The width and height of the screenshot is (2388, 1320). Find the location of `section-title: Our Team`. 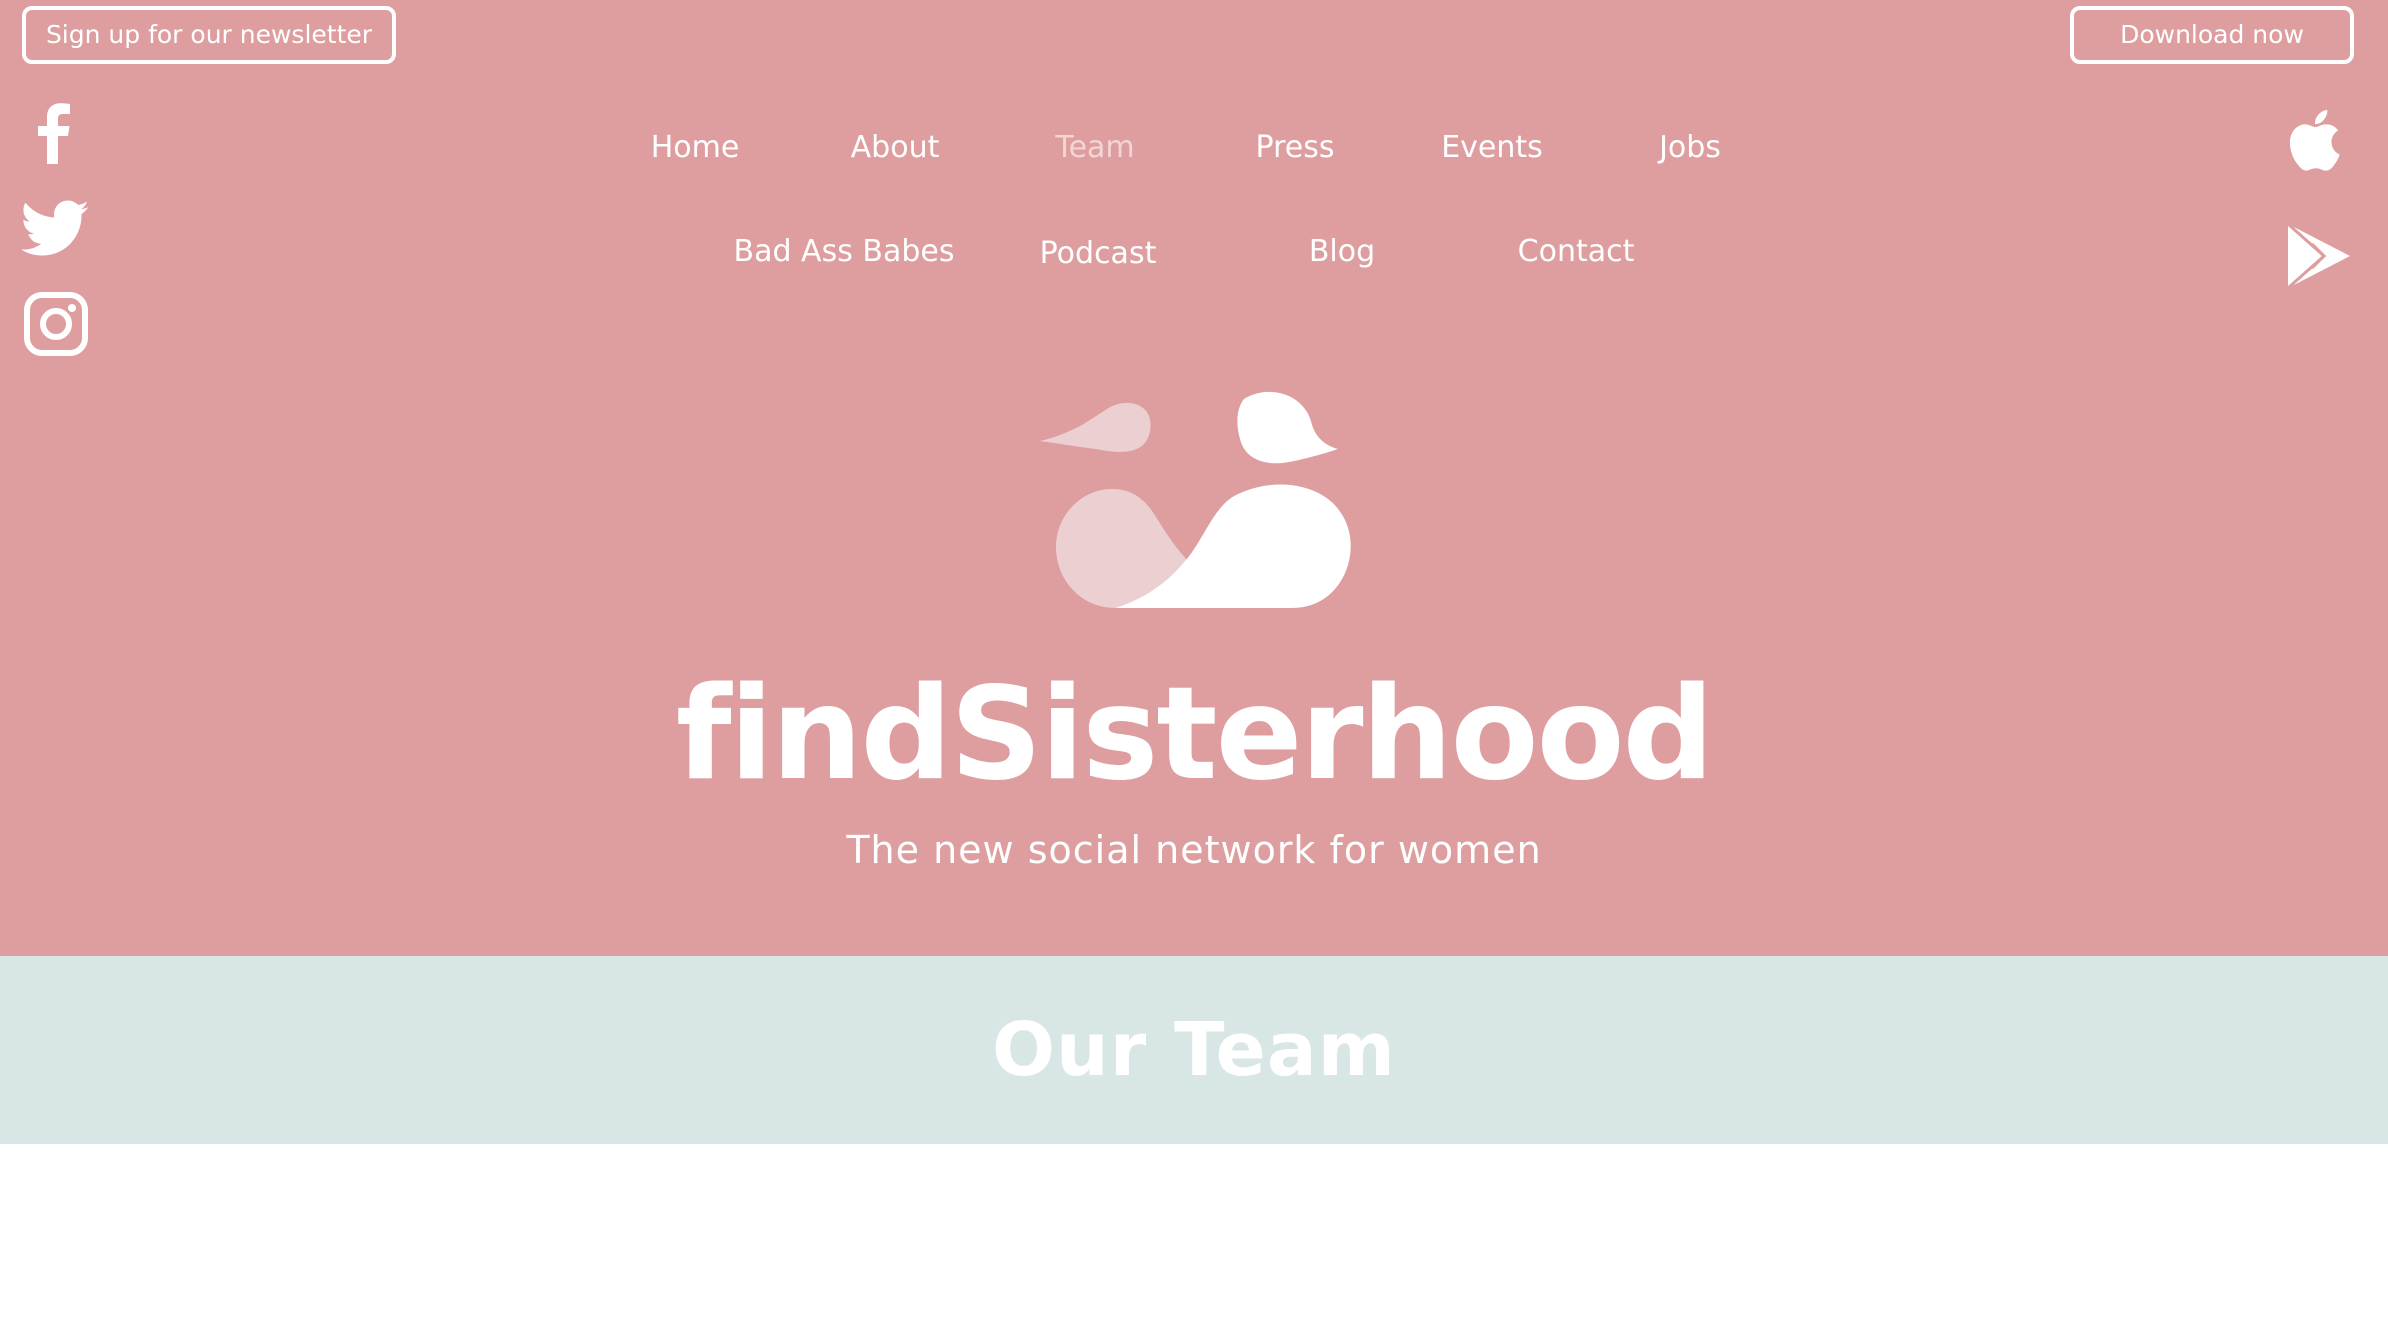

section-title: Our Team is located at coordinates (1194, 1050).